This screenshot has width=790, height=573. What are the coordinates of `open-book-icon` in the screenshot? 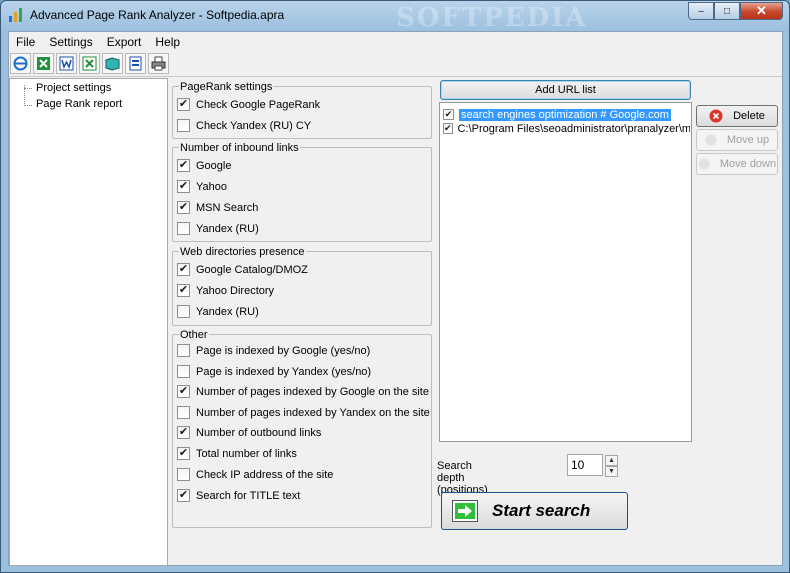 It's located at (112, 63).